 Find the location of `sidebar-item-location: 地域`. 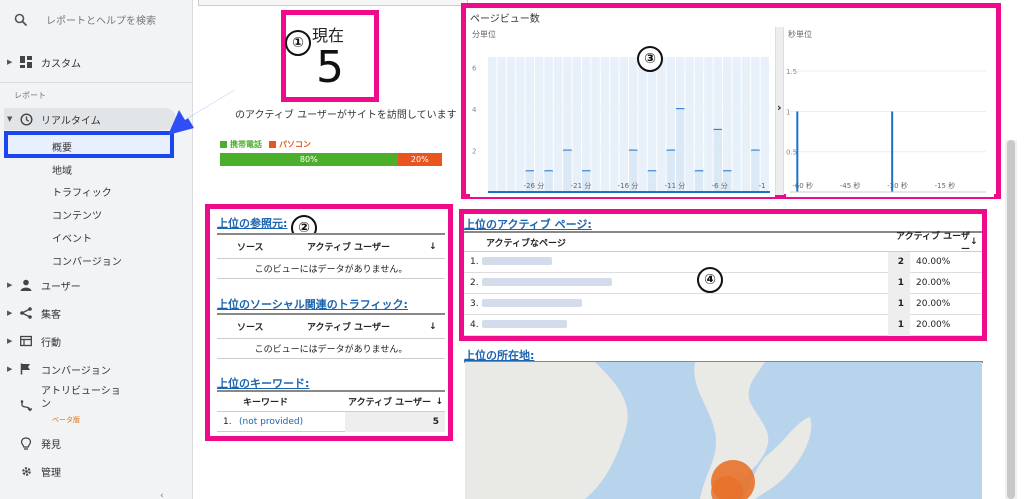

sidebar-item-location: 地域 is located at coordinates (62, 169).